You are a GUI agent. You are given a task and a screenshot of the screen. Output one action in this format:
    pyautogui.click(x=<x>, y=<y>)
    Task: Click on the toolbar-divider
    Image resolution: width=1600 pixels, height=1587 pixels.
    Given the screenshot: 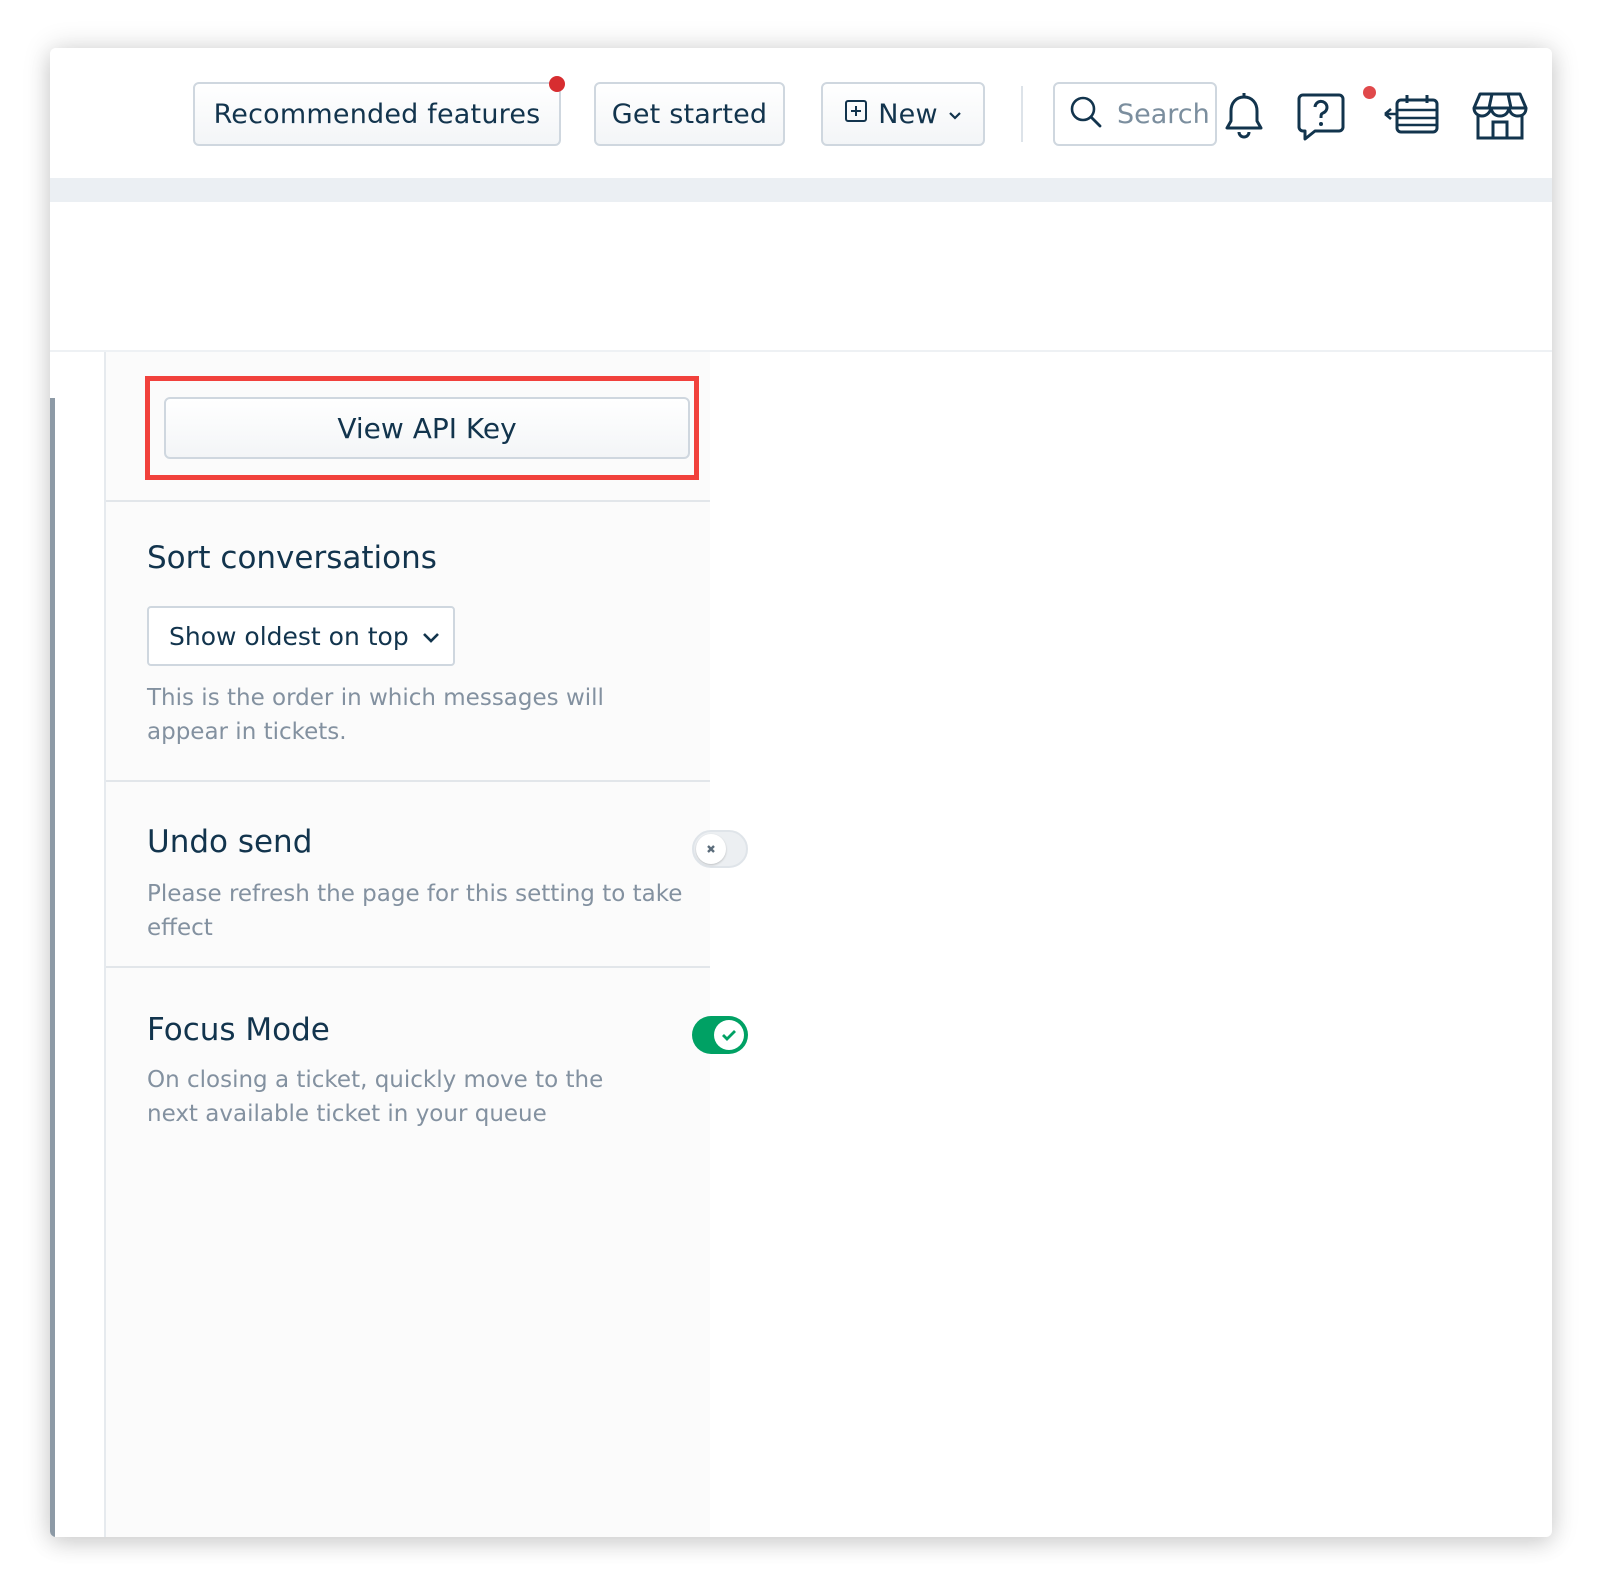 What is the action you would take?
    pyautogui.click(x=1022, y=114)
    